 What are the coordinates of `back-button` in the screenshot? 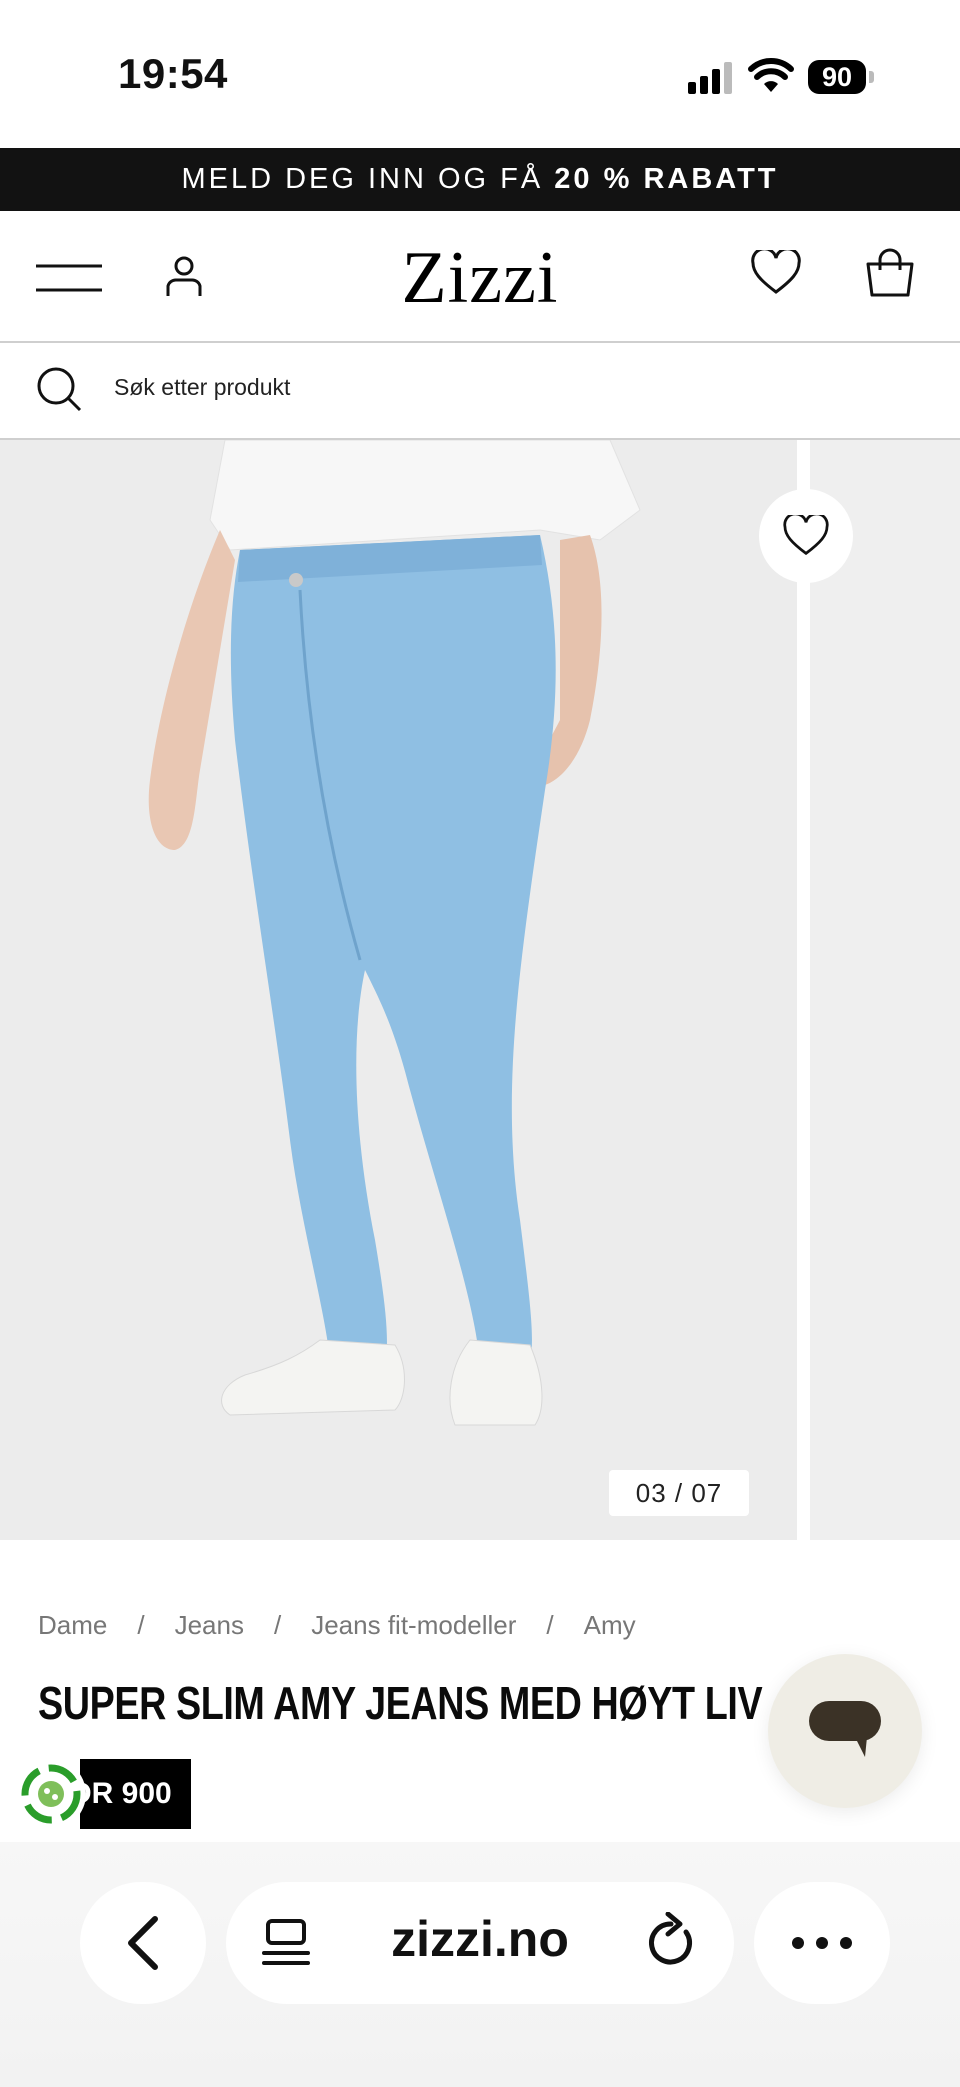 It's located at (143, 1943).